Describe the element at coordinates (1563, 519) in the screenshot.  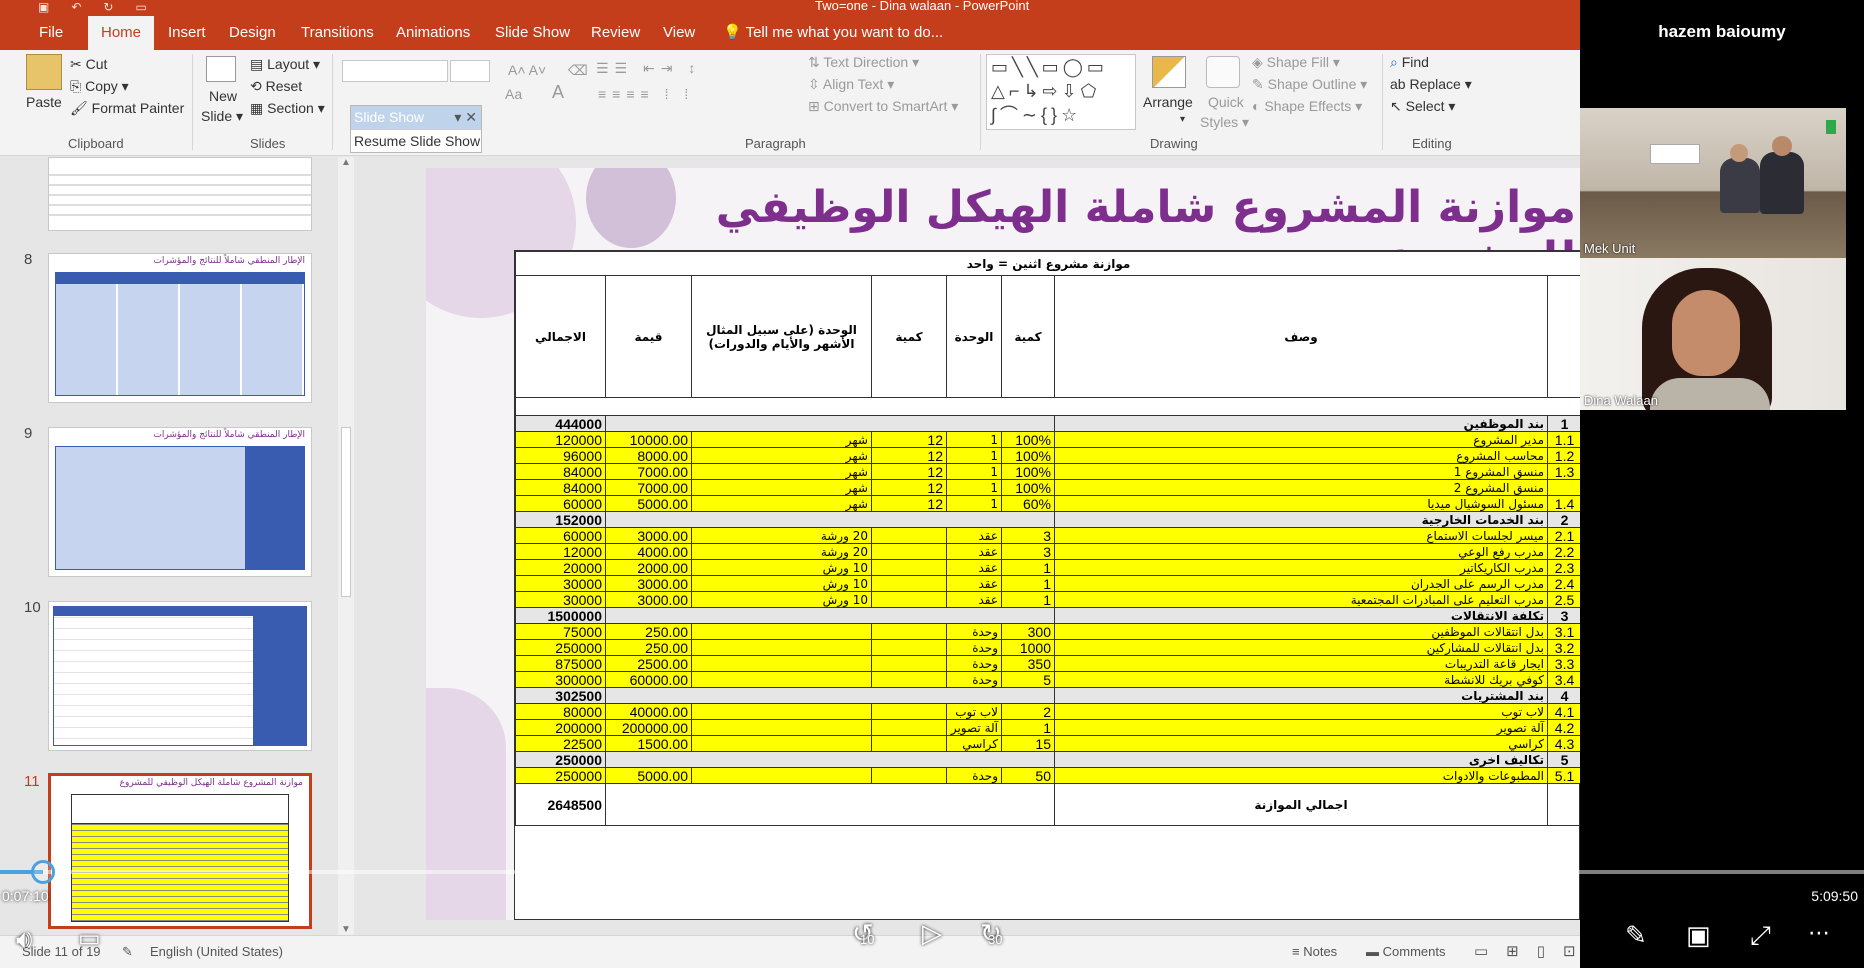
I see `section-index: 2` at that location.